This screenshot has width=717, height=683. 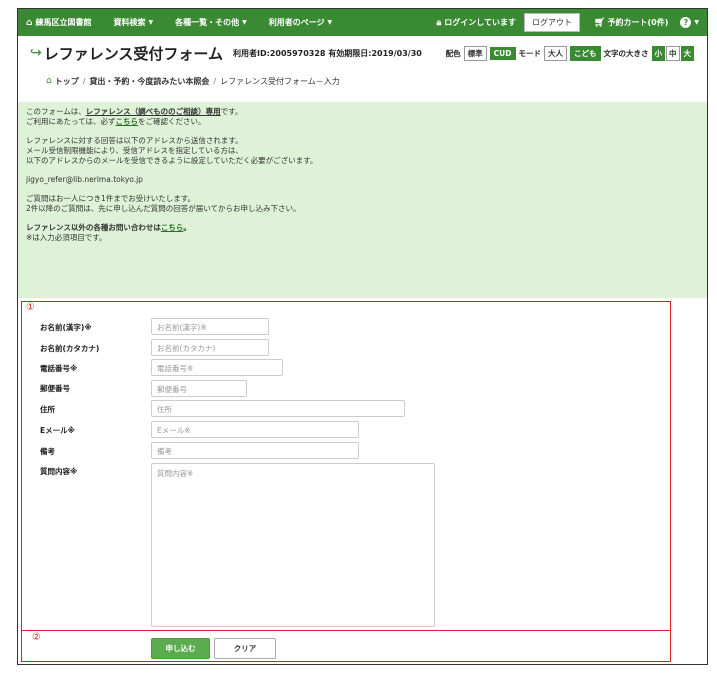 What do you see at coordinates (63, 22) in the screenshot?
I see `library-name: 練馬区立図書館` at bounding box center [63, 22].